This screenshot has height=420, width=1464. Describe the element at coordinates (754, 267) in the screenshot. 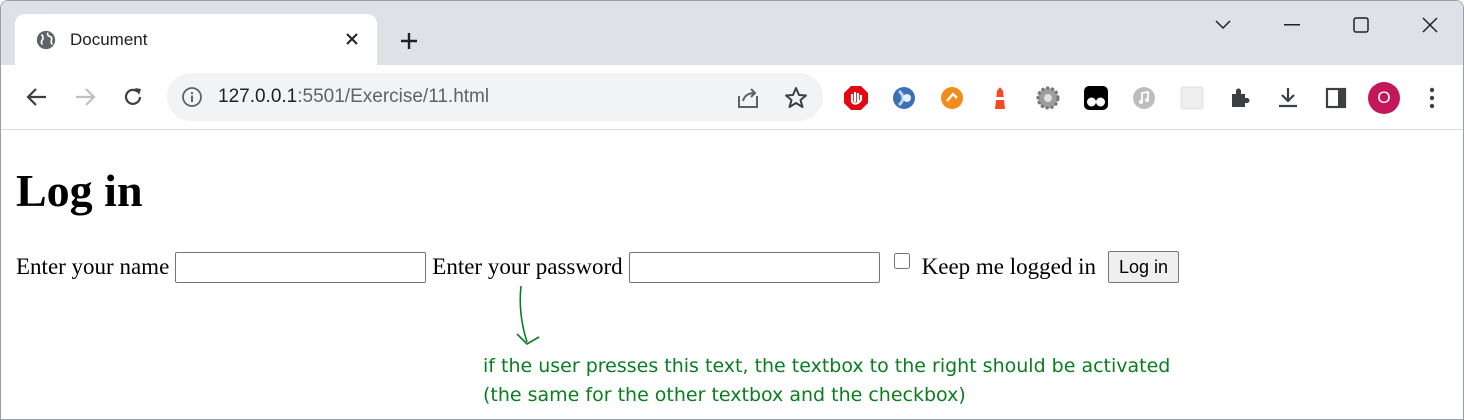

I see `password-input` at that location.